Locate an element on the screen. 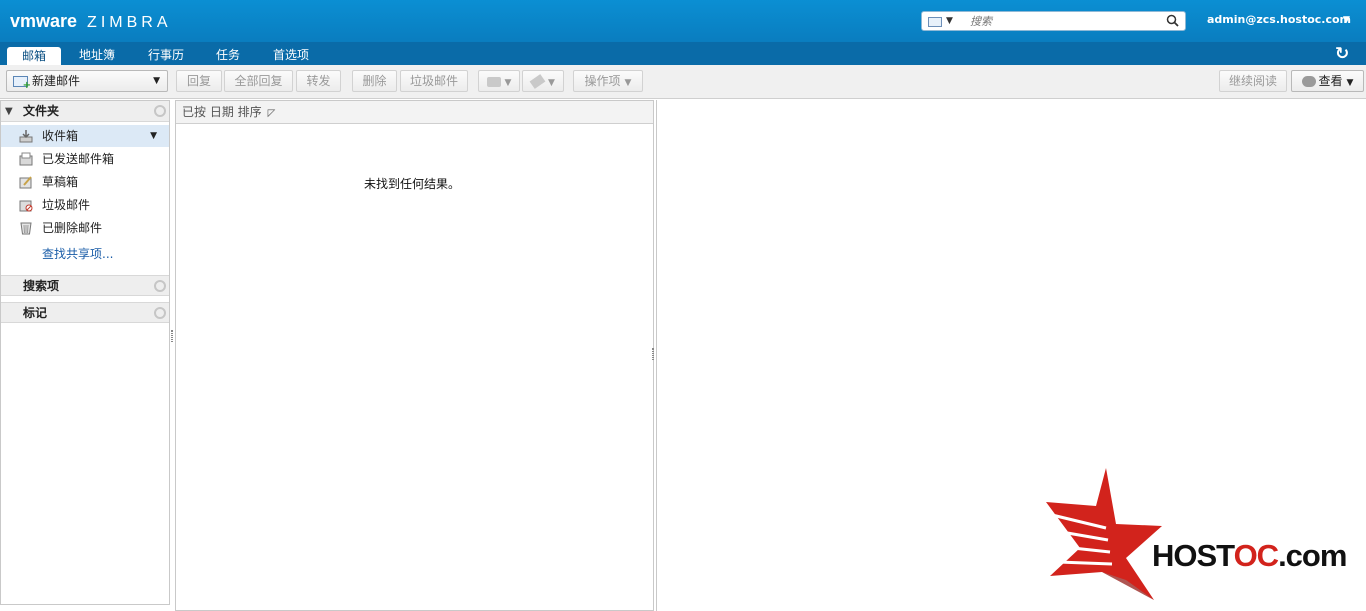  empty-message: 未找到任何结果。 is located at coordinates (412, 184).